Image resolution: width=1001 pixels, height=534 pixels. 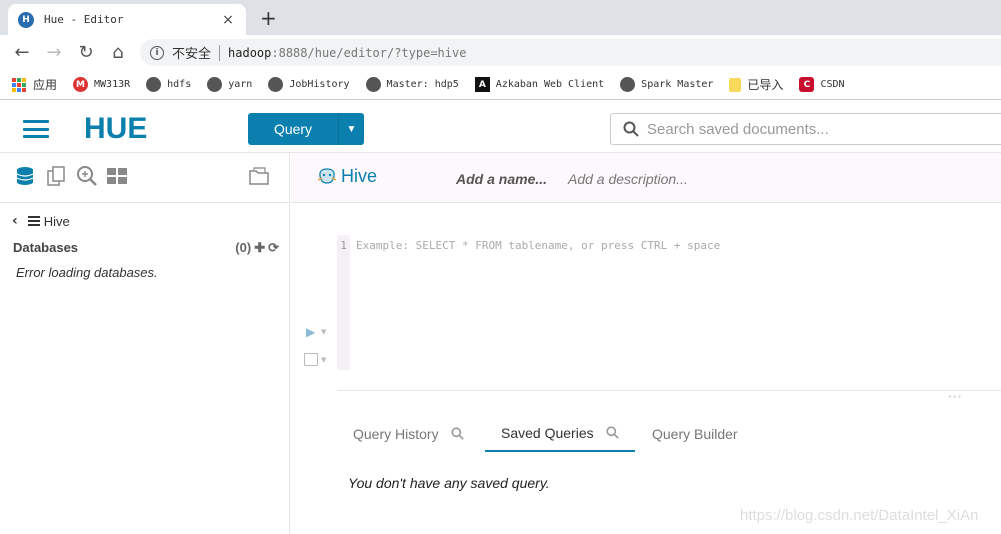 What do you see at coordinates (449, 483) in the screenshot?
I see `empty-state-message: You don't have any saved query.` at bounding box center [449, 483].